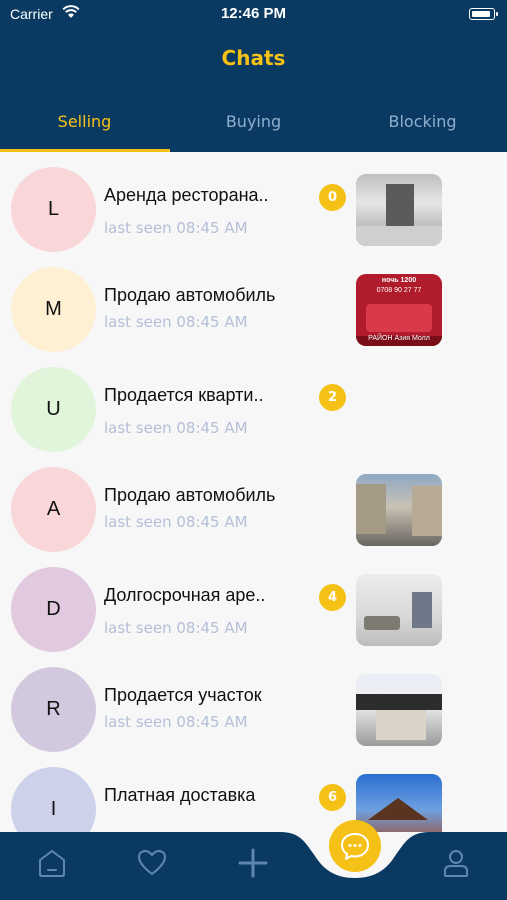 This screenshot has height=900, width=507. I want to click on battery-icon, so click(483, 14).